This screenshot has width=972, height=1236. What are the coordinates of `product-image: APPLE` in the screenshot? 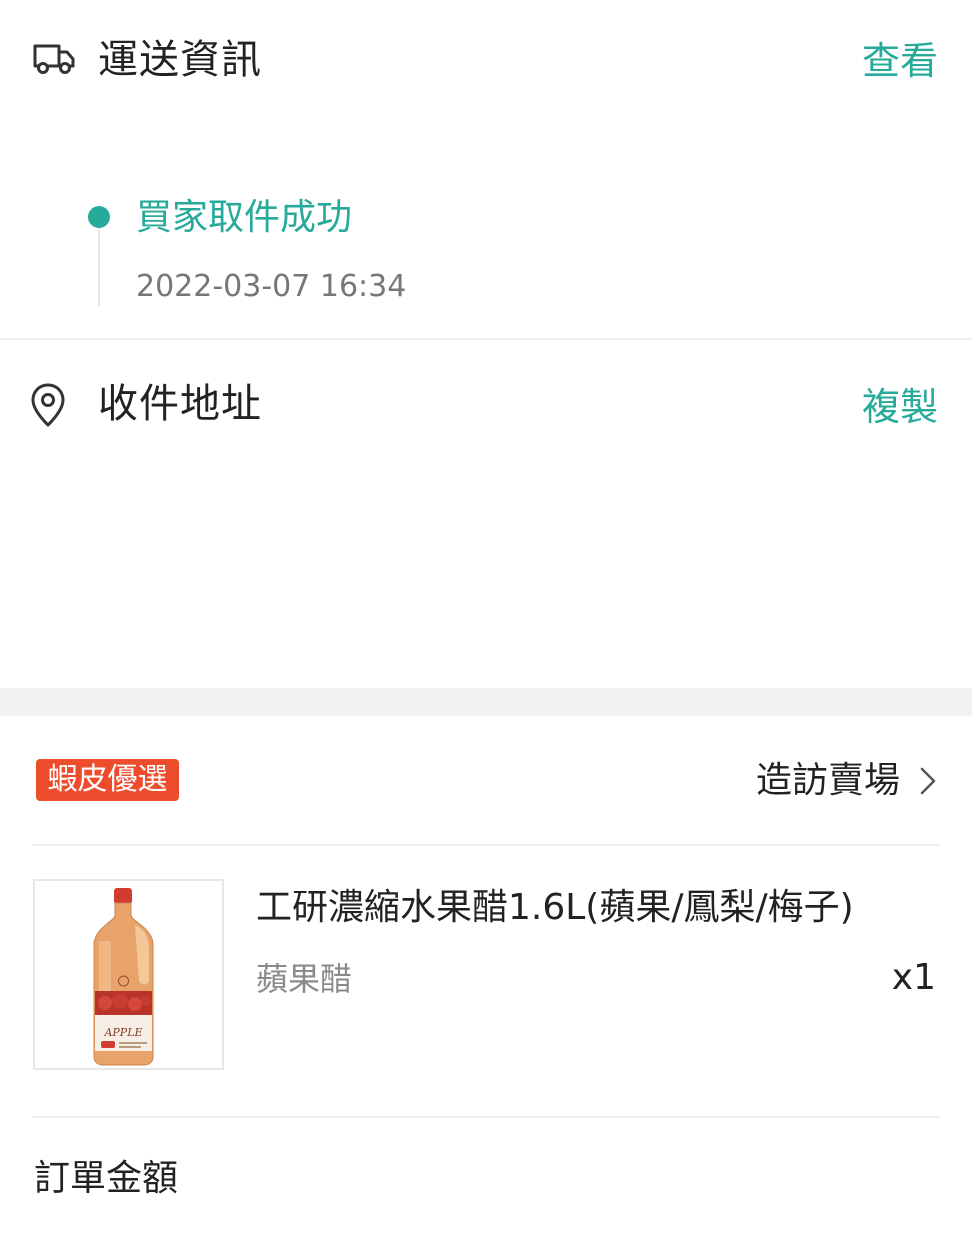 It's located at (128, 974).